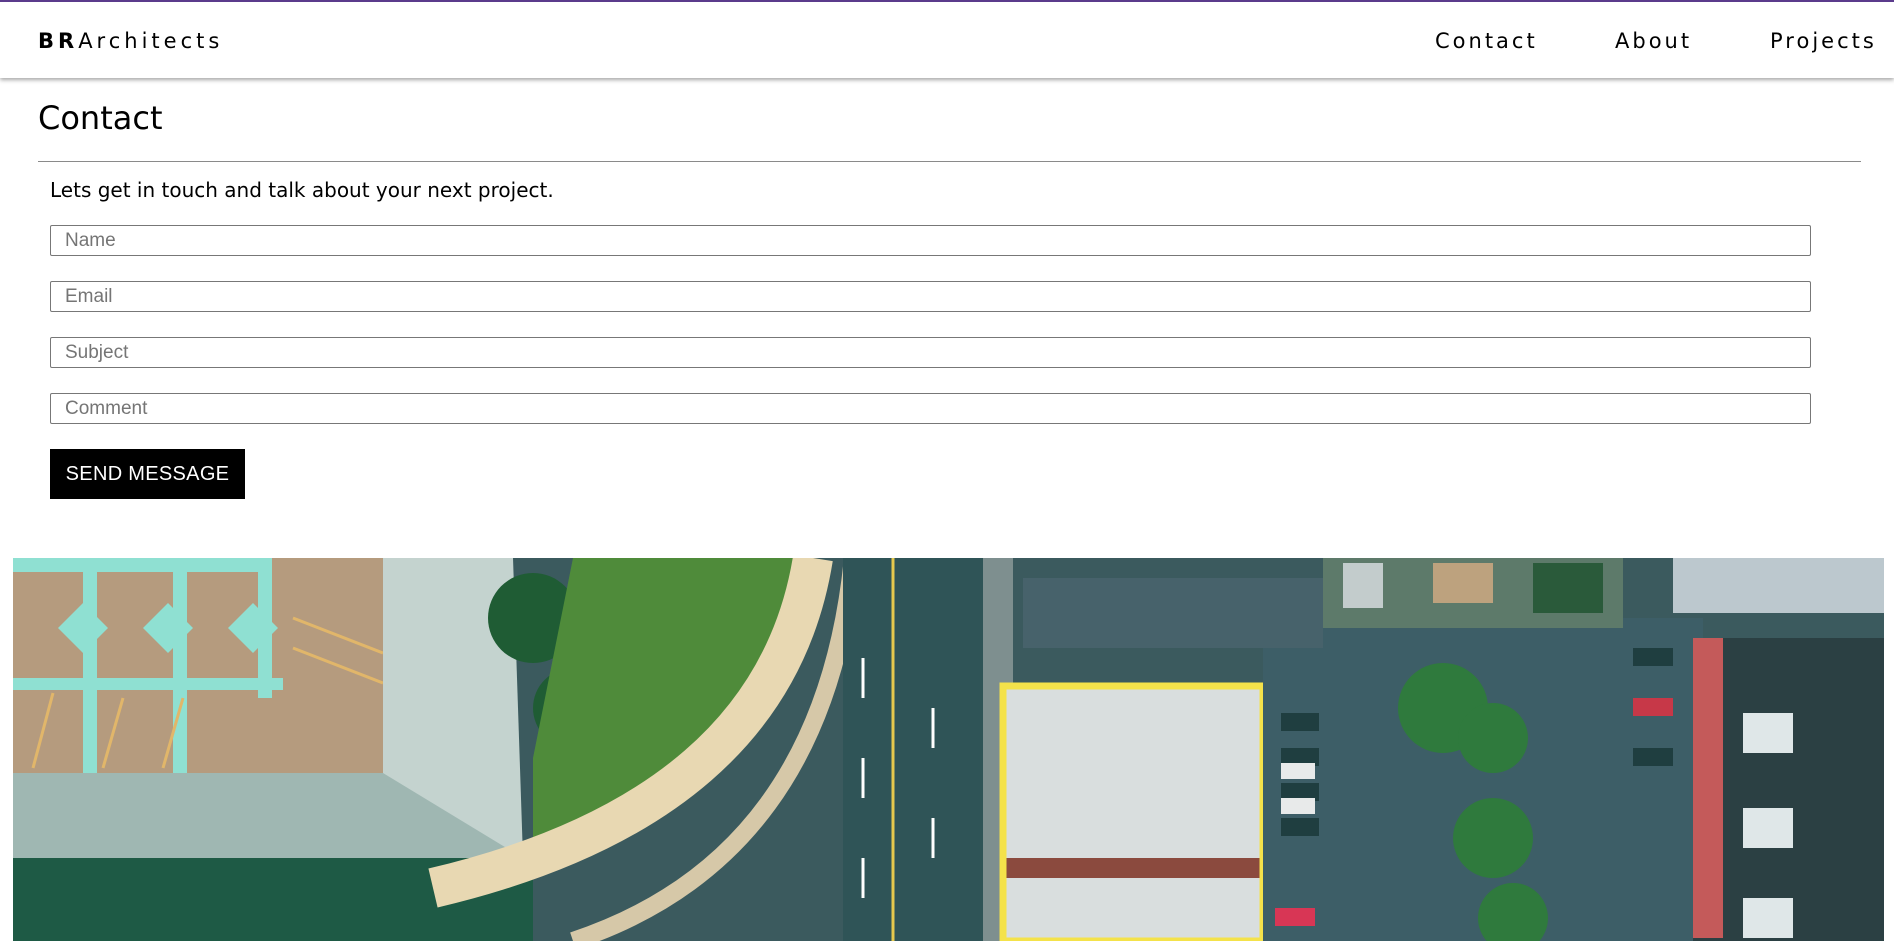  I want to click on brand-logo: BRArchitects, so click(130, 41).